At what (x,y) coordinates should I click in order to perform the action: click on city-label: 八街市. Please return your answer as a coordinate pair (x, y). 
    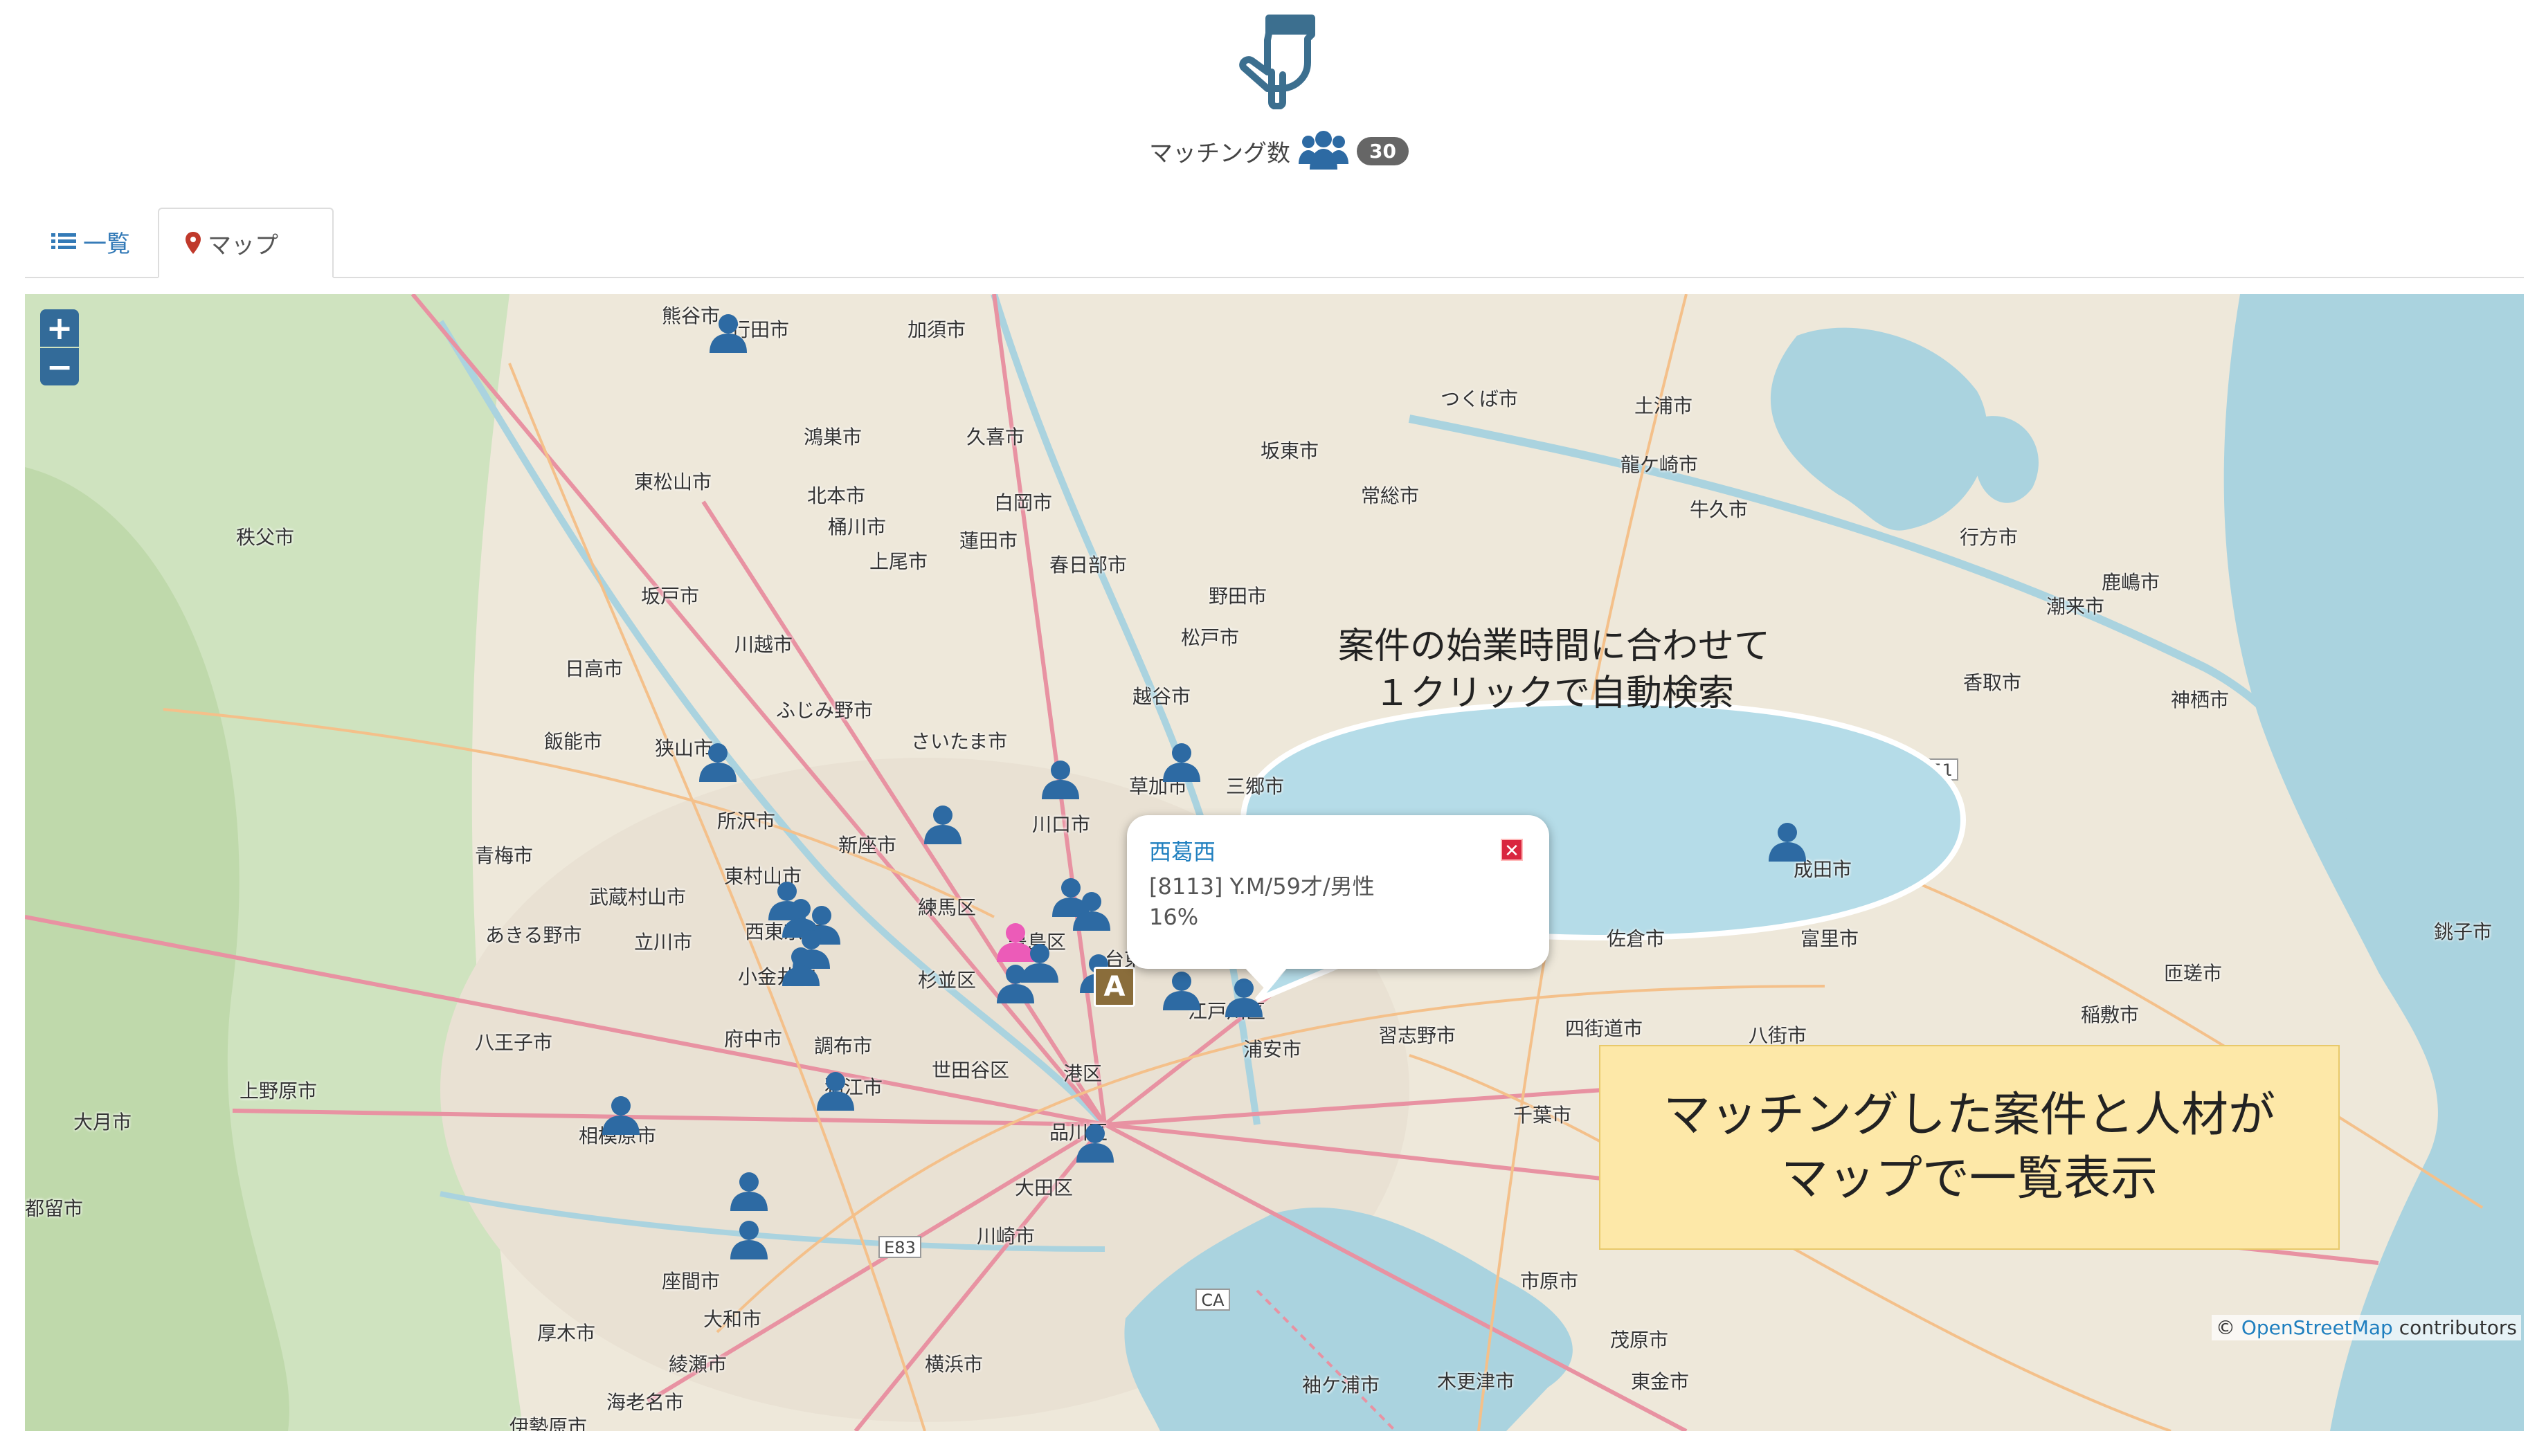
    Looking at the image, I should click on (1778, 1035).